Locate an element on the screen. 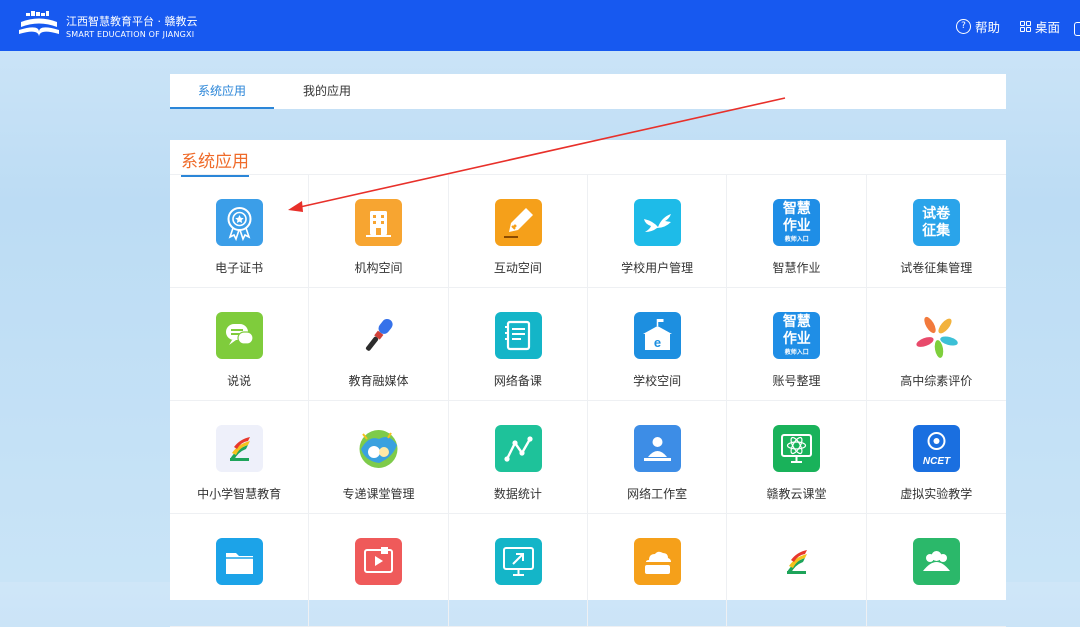 The width and height of the screenshot is (1080, 627). app-label: 专递课堂管理 is located at coordinates (378, 494).